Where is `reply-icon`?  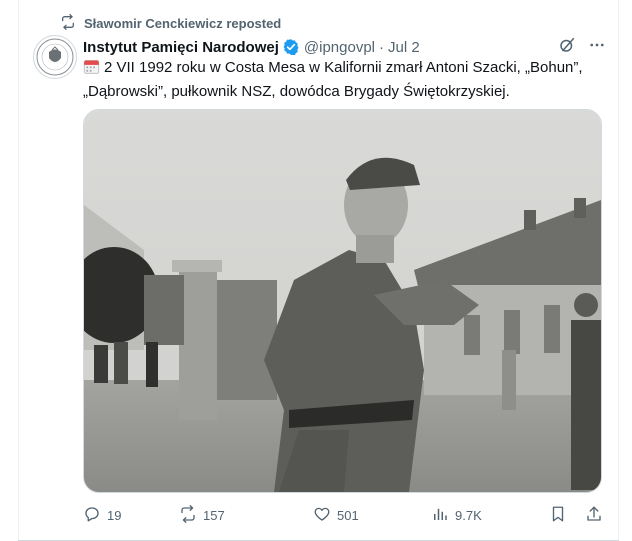
reply-icon is located at coordinates (92, 515).